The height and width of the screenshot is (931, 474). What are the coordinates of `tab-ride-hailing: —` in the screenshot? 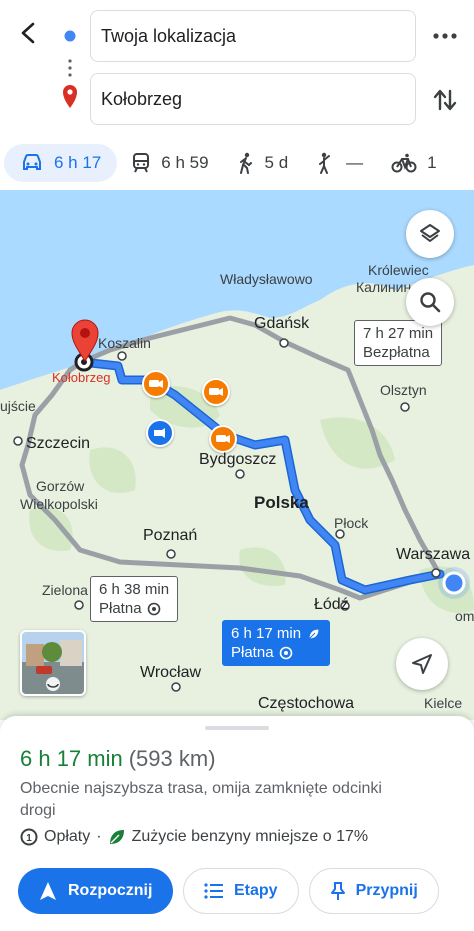 It's located at (339, 163).